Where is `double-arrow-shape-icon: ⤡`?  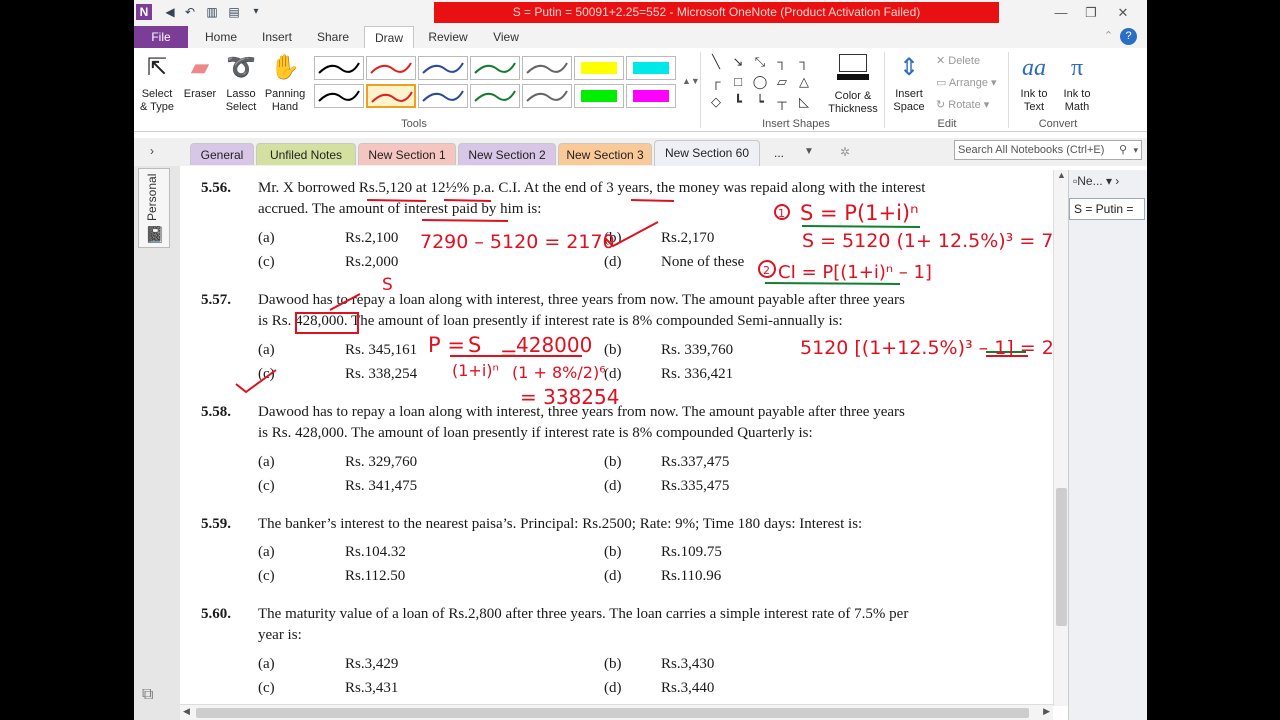
double-arrow-shape-icon: ⤡ is located at coordinates (760, 62).